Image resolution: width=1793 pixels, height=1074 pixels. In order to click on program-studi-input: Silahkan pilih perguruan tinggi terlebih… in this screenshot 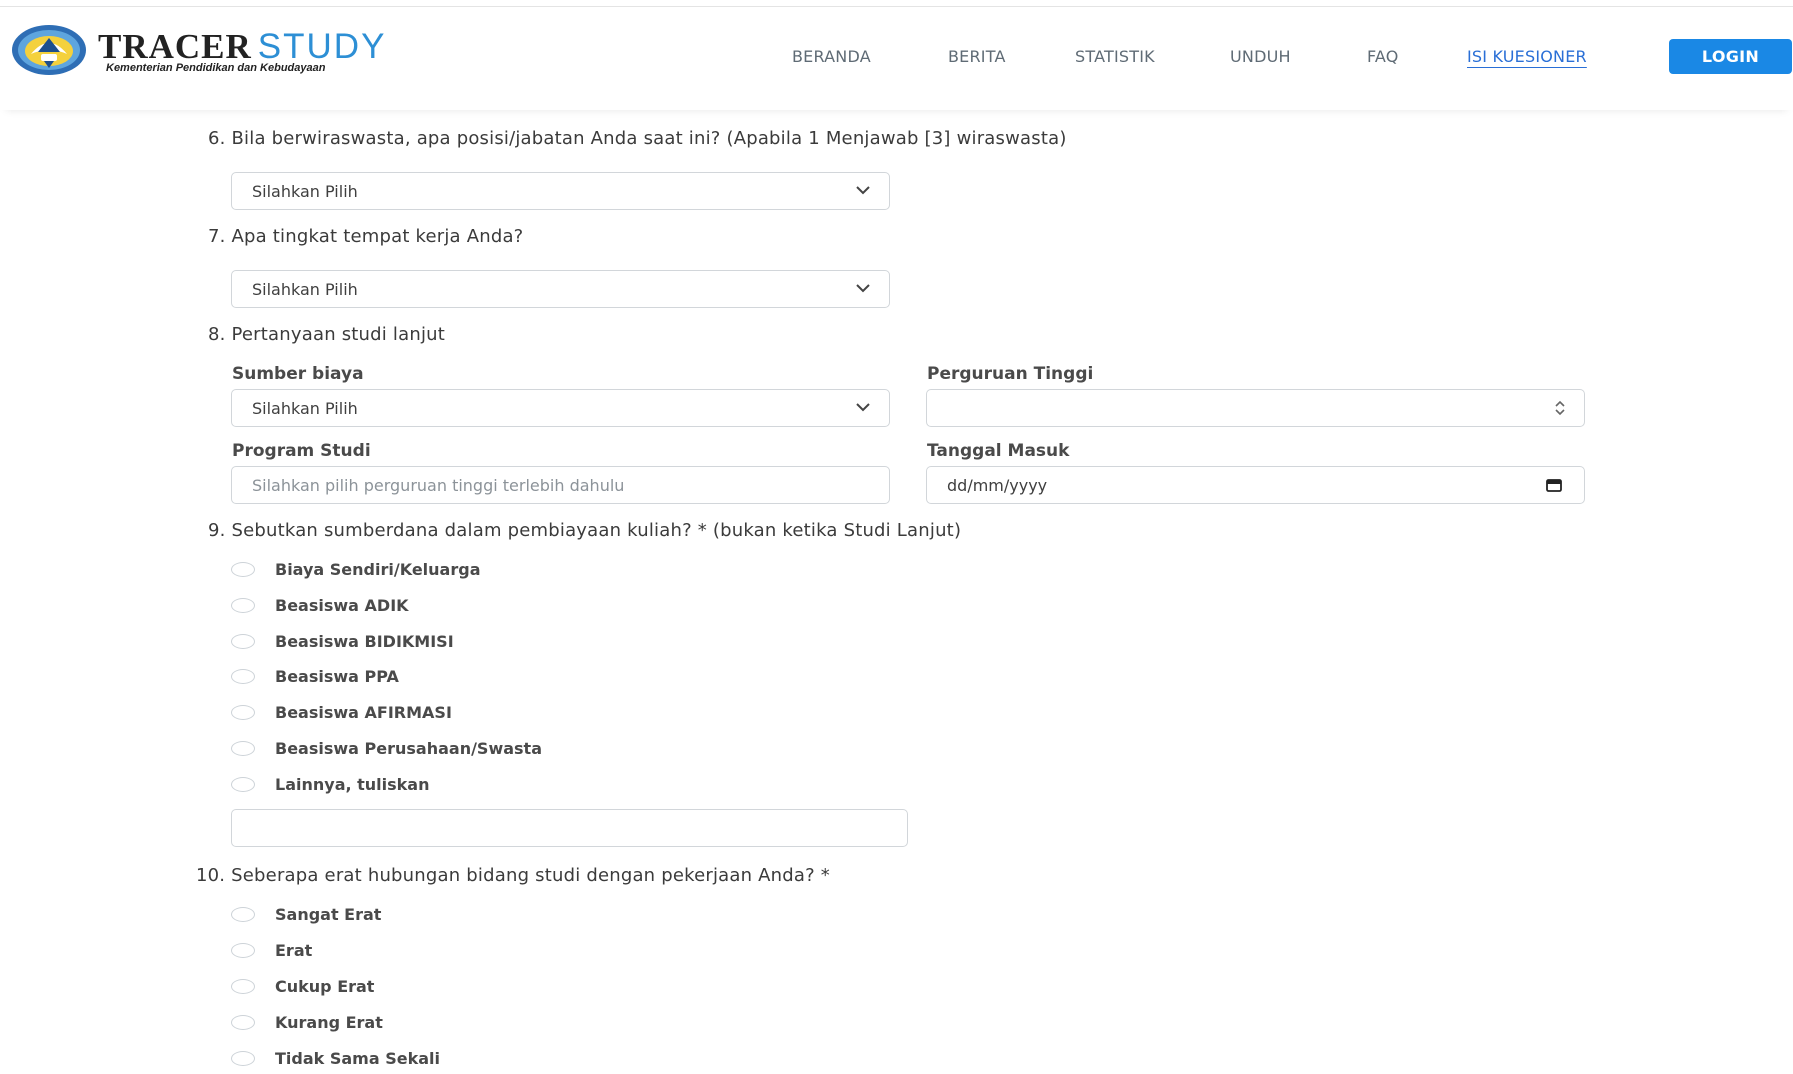, I will do `click(560, 485)`.